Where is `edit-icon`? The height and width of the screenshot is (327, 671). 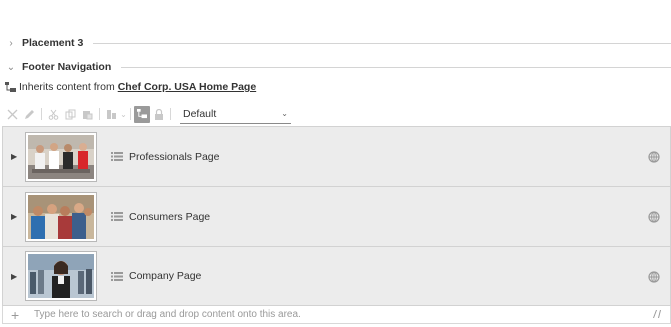
edit-icon is located at coordinates (29, 114).